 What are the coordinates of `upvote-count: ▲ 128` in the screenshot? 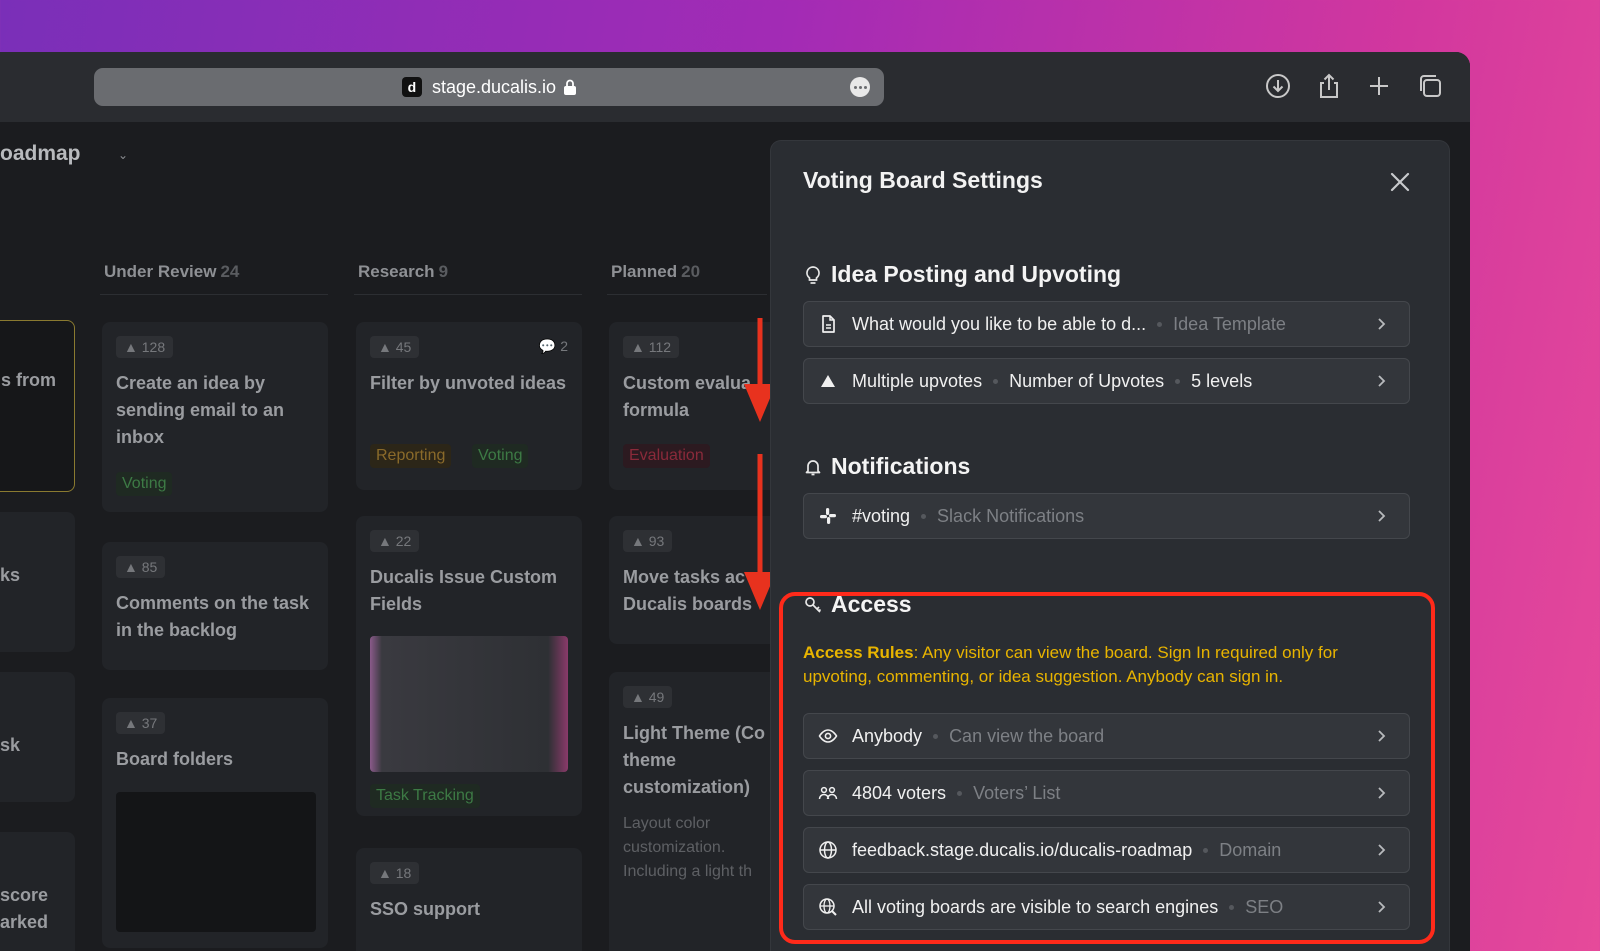 It's located at (145, 347).